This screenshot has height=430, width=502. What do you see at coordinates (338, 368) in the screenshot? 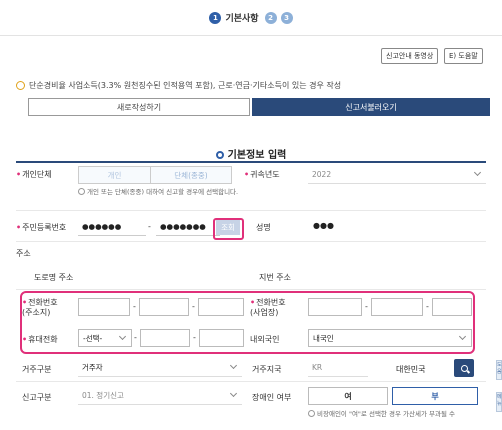
I see `residence-country-code: KR` at bounding box center [338, 368].